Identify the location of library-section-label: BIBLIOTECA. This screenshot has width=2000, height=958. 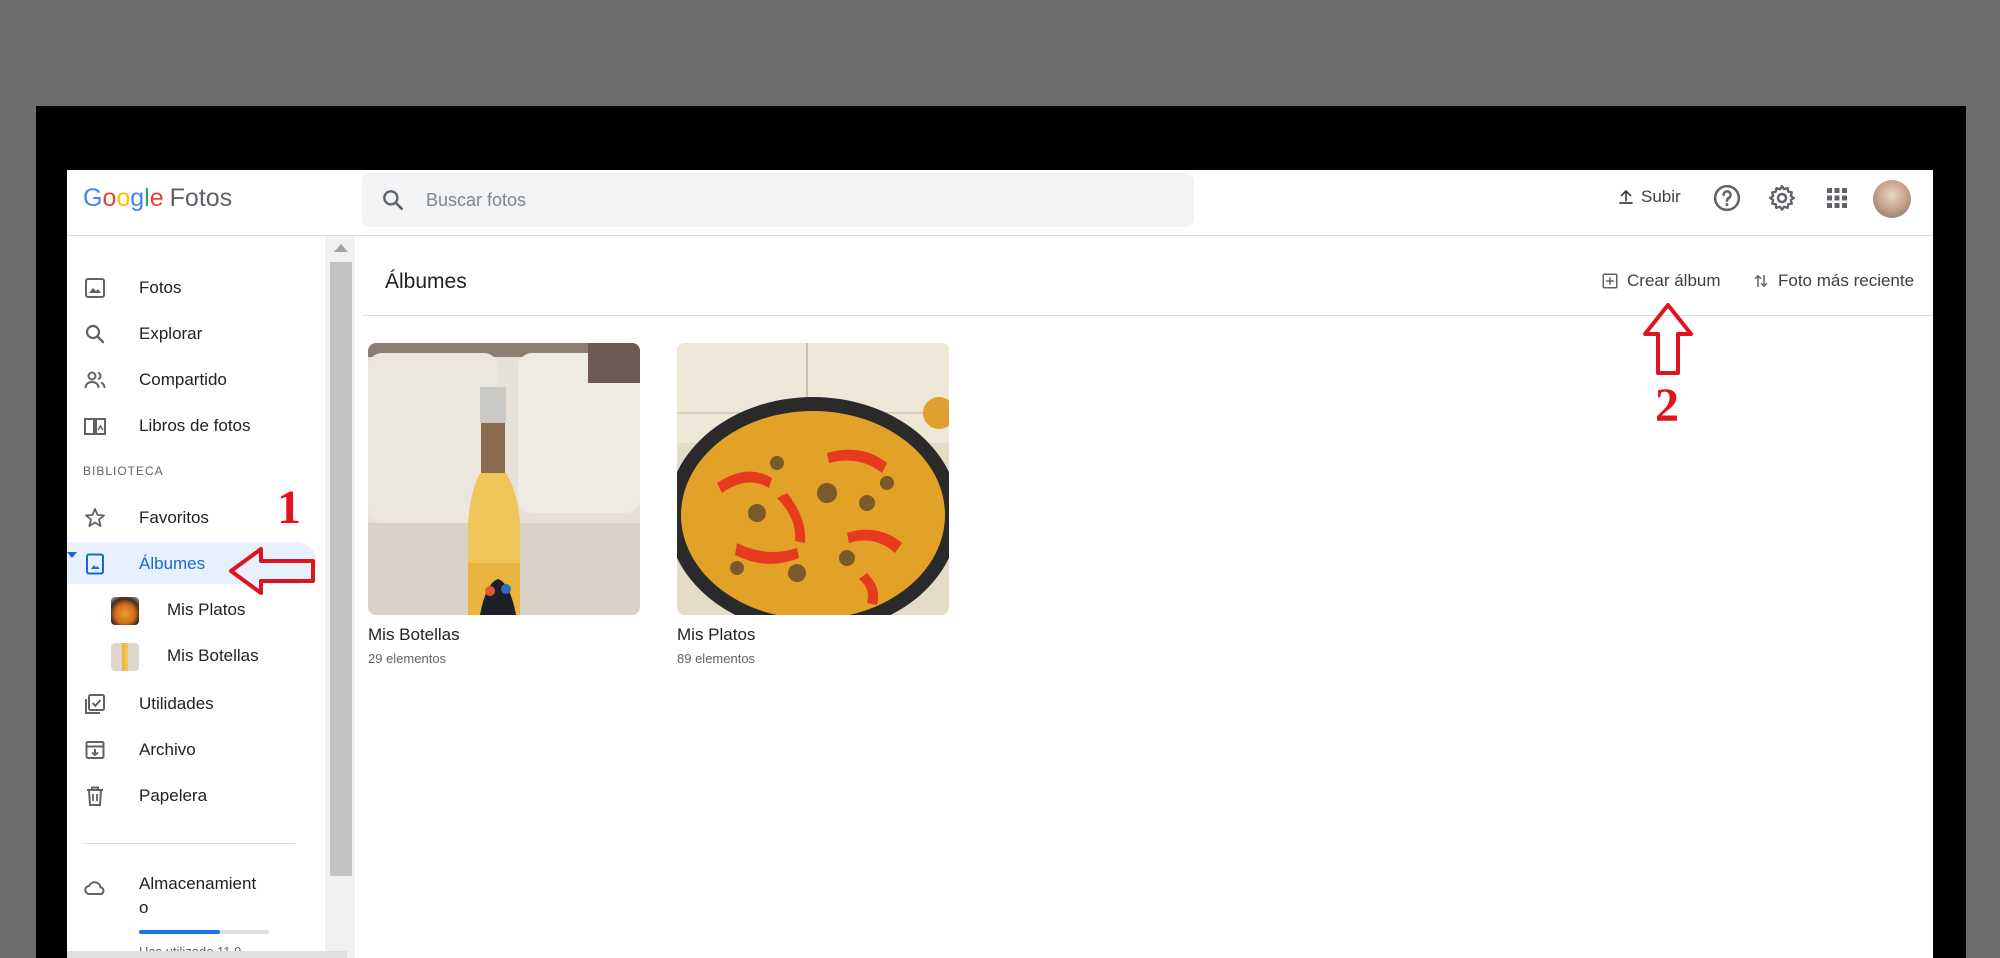
(123, 471).